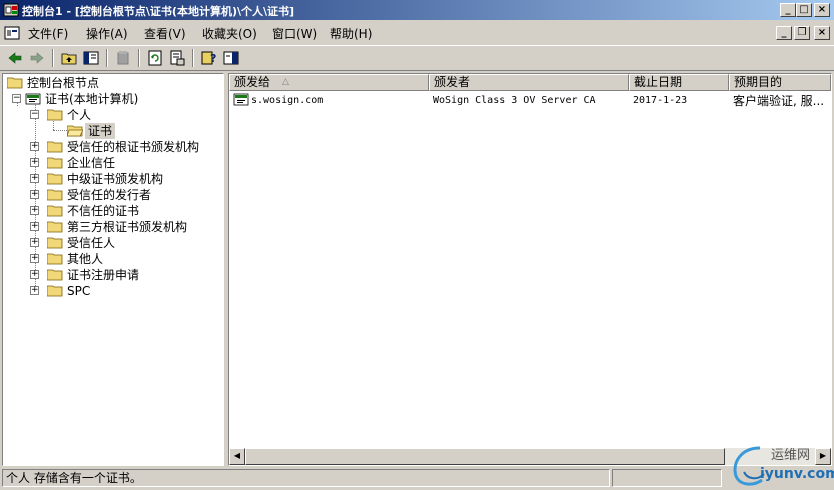  What do you see at coordinates (127, 227) in the screenshot?
I see `tree-node-label: 第三方根证书颁发机构` at bounding box center [127, 227].